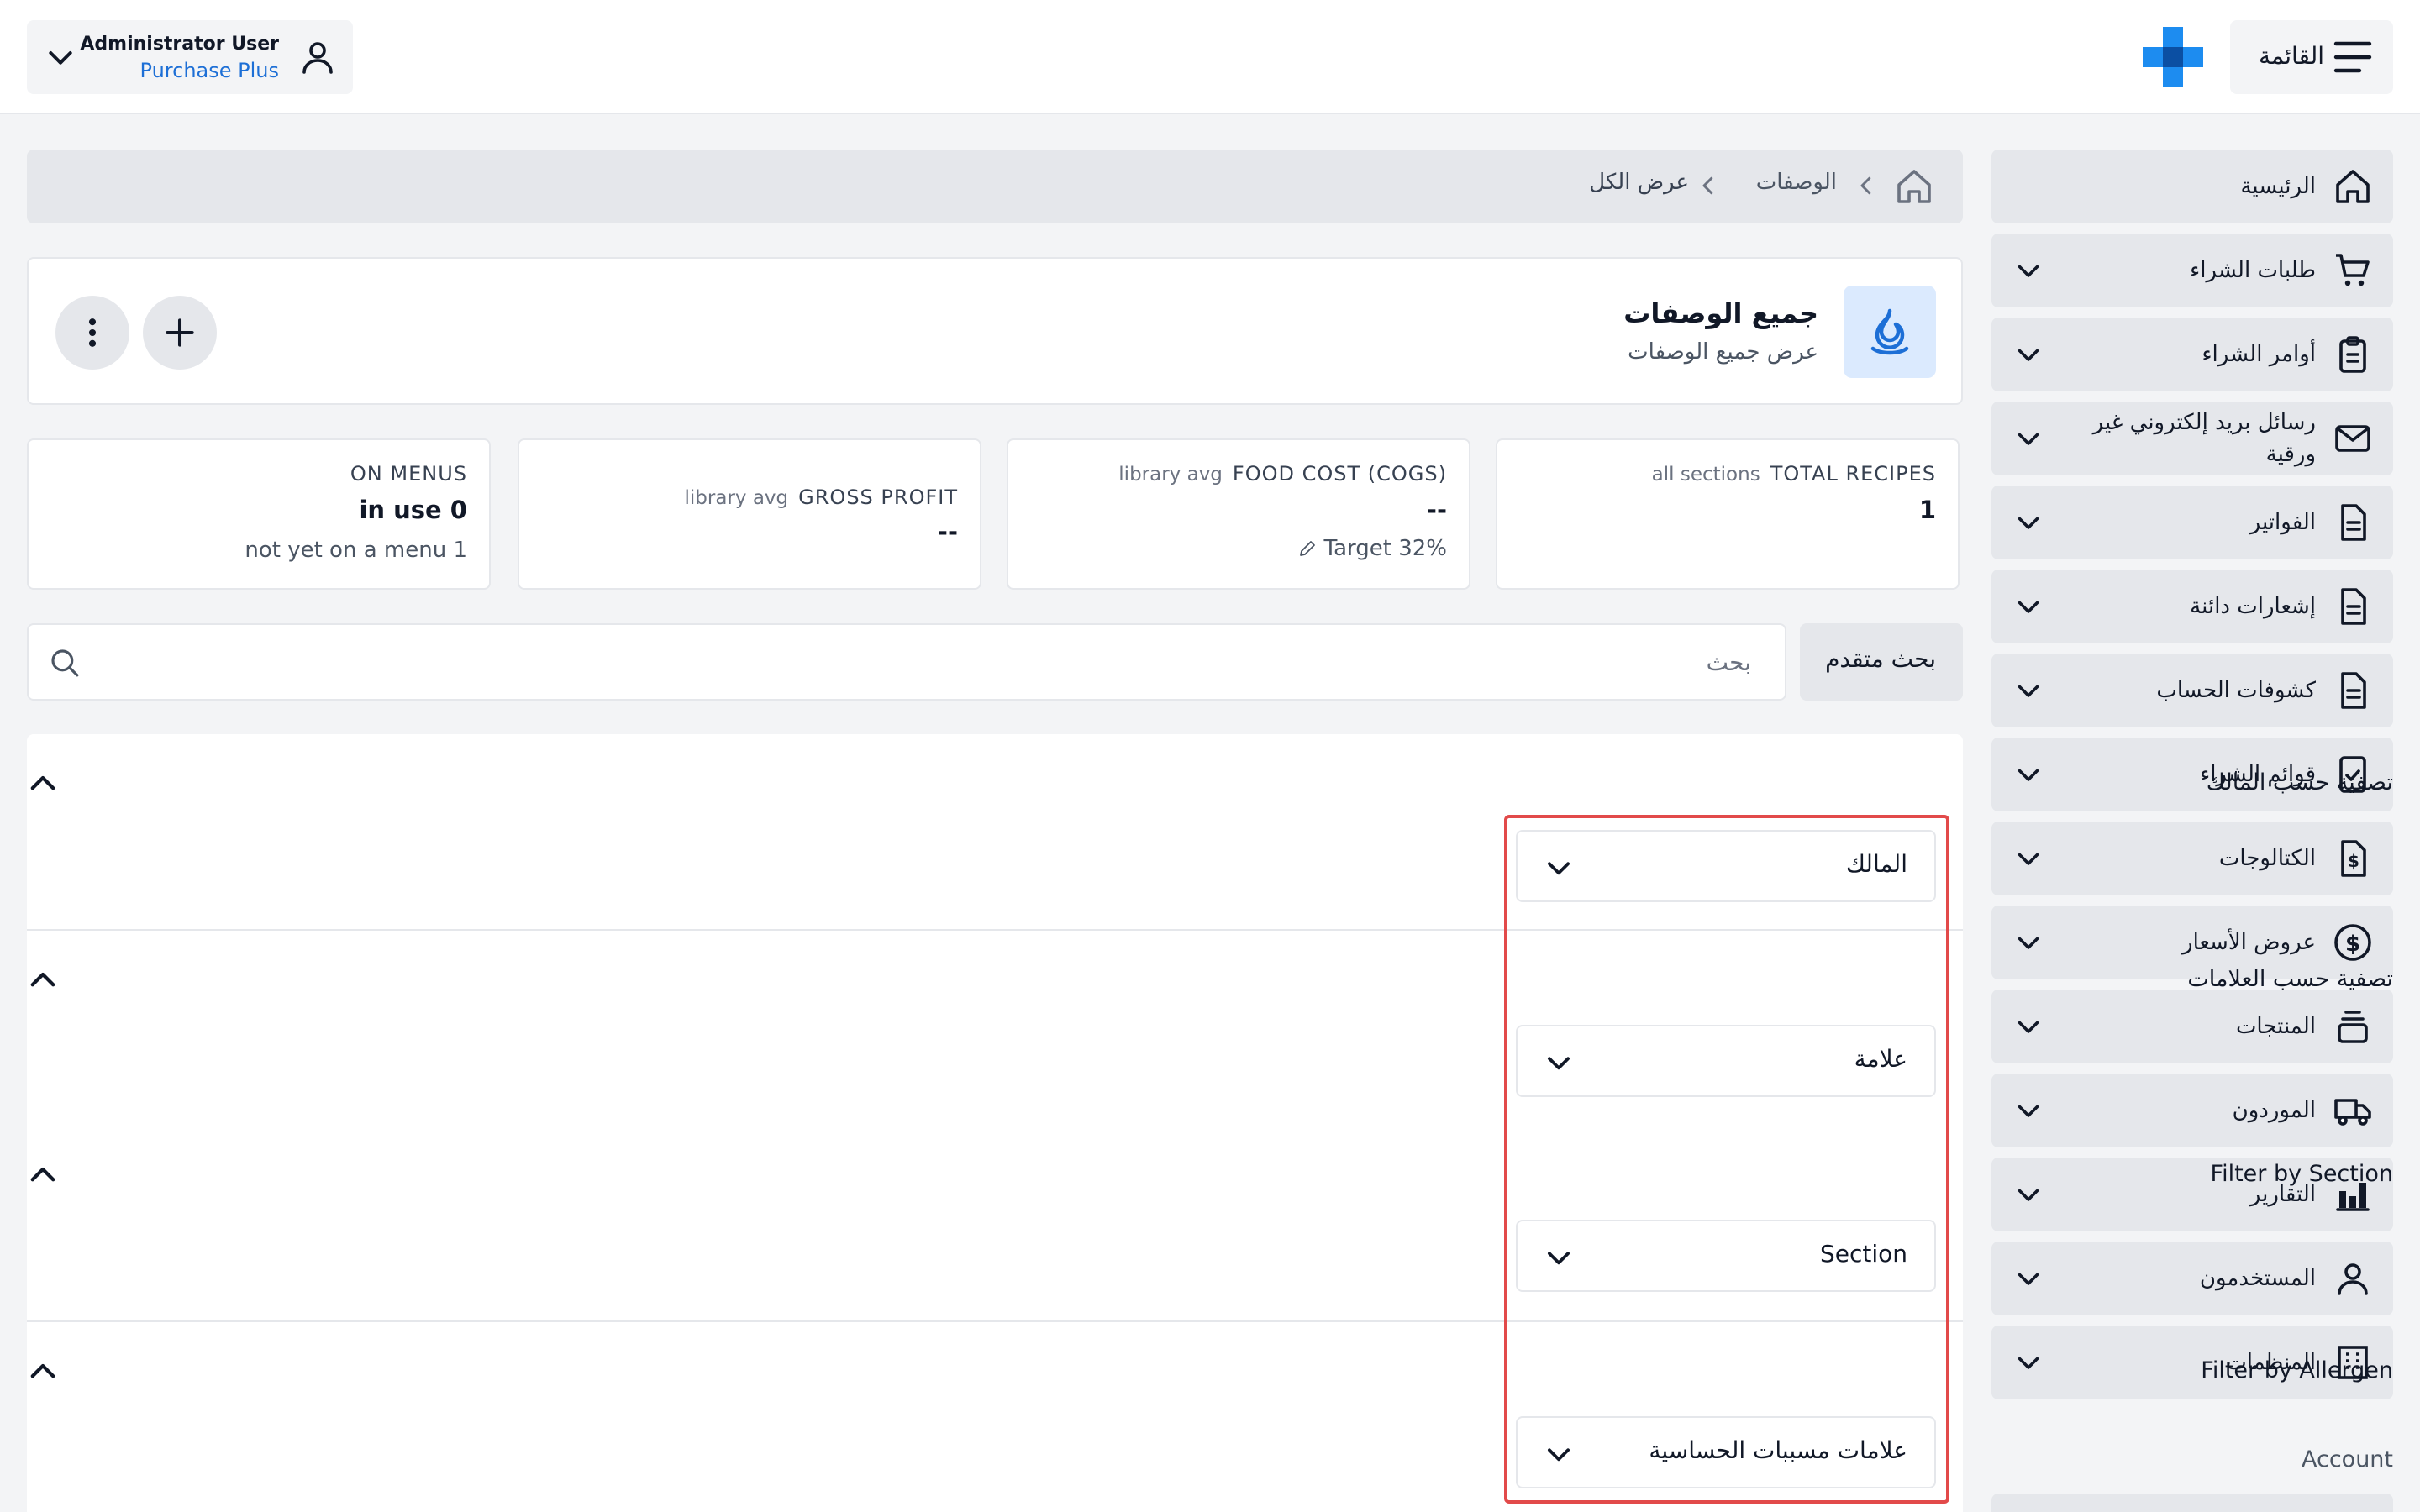 This screenshot has height=1512, width=2420. What do you see at coordinates (878, 497) in the screenshot?
I see `stat-heading: GROSS PROFIT` at bounding box center [878, 497].